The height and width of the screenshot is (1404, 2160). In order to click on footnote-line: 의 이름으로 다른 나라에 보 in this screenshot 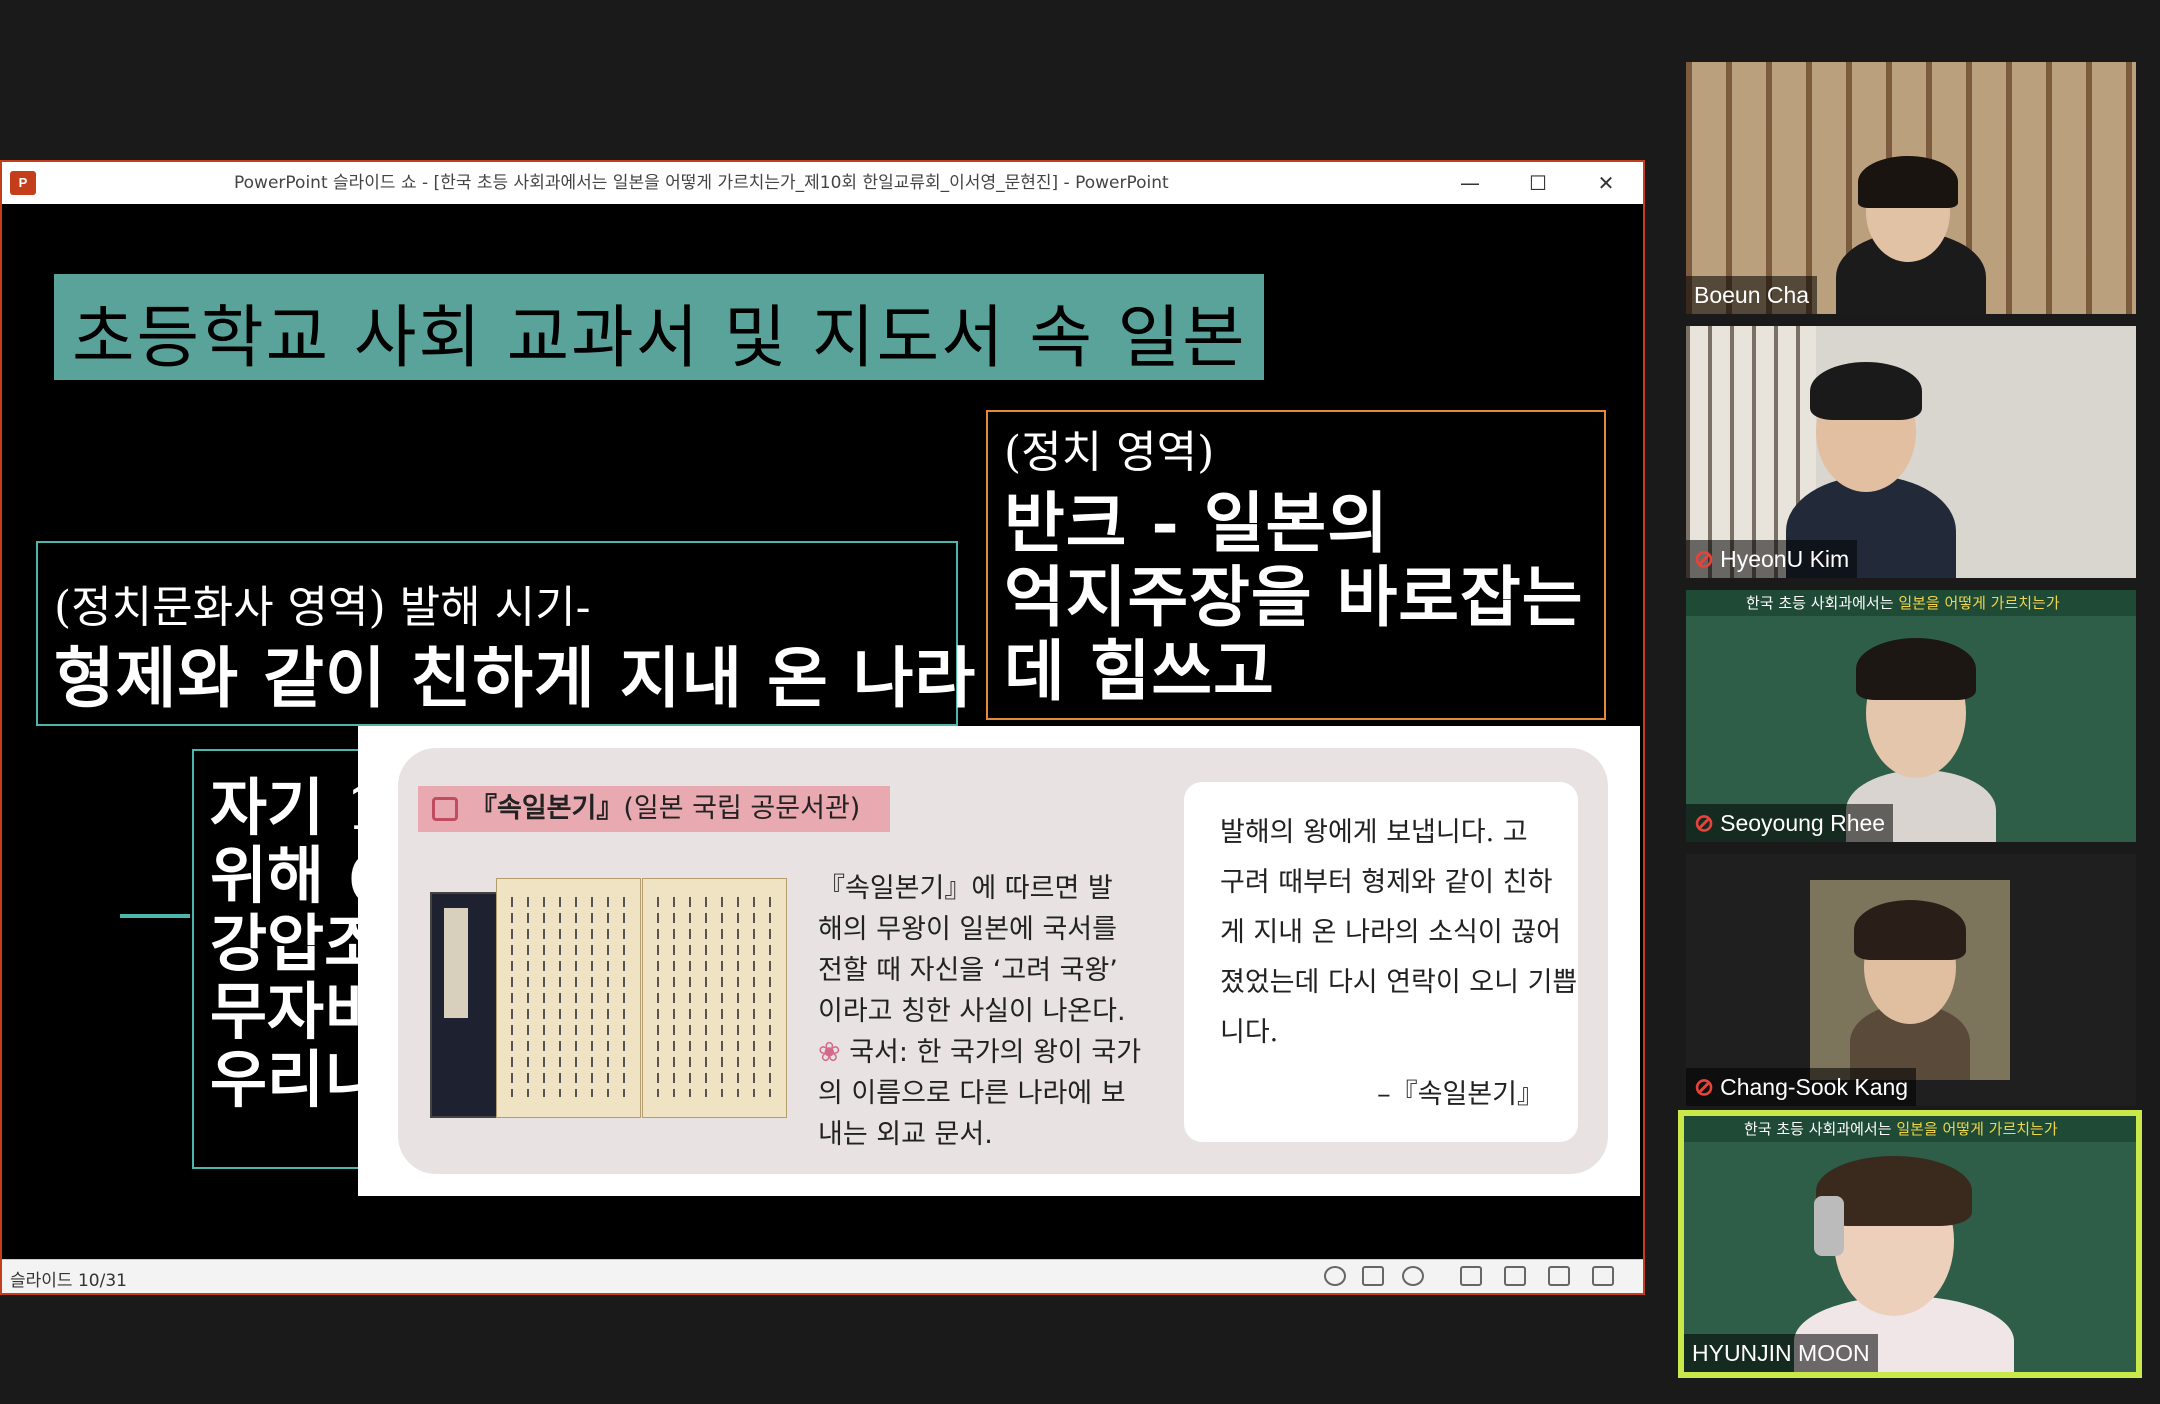, I will do `click(972, 1093)`.